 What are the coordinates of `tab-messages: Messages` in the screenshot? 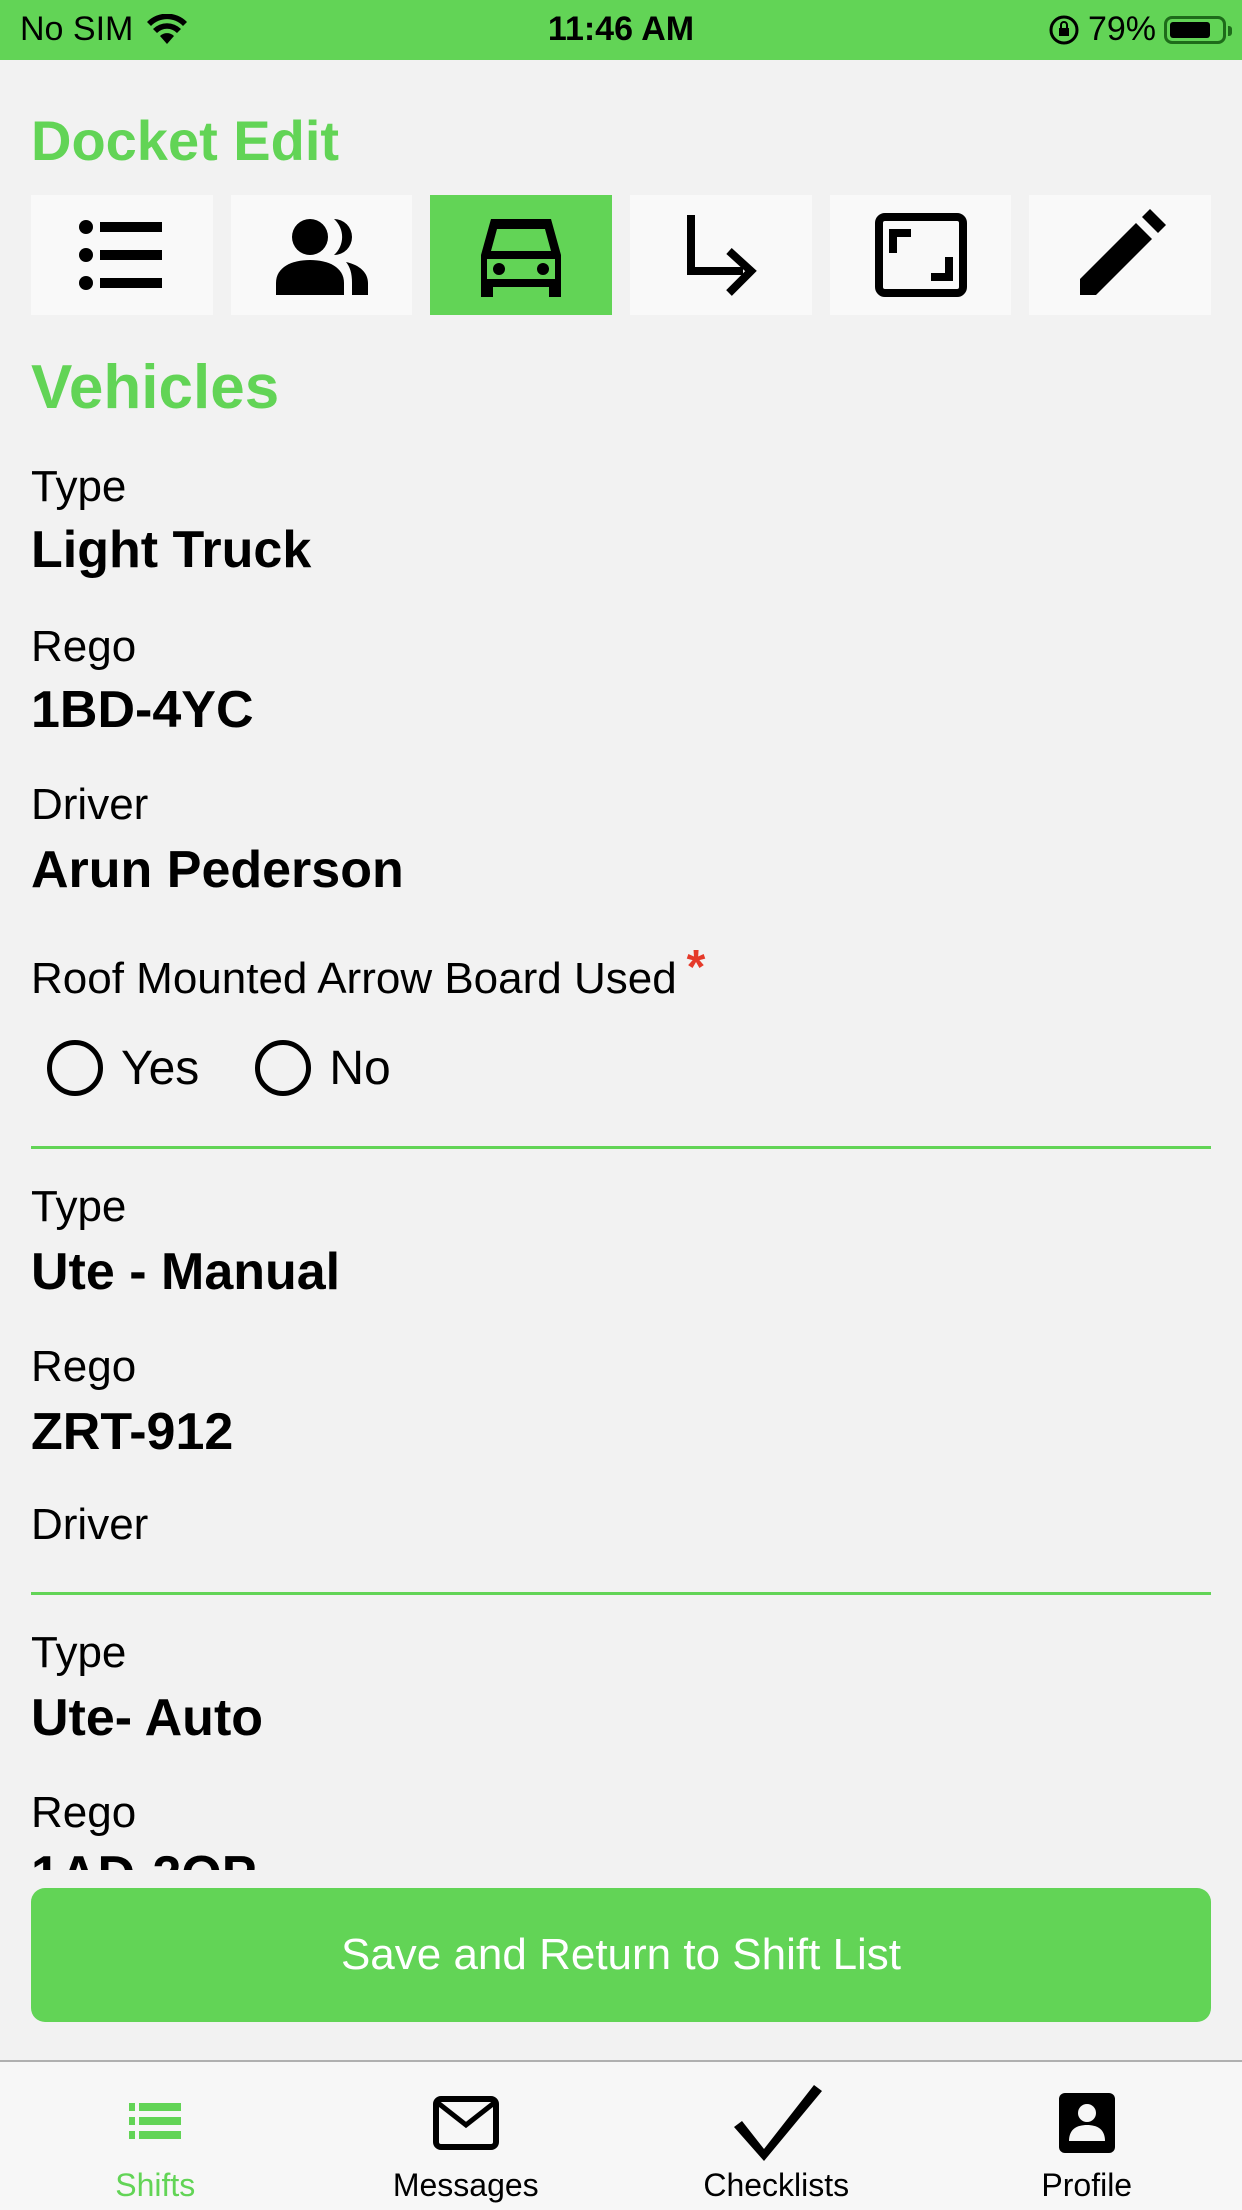 It's located at (466, 2136).